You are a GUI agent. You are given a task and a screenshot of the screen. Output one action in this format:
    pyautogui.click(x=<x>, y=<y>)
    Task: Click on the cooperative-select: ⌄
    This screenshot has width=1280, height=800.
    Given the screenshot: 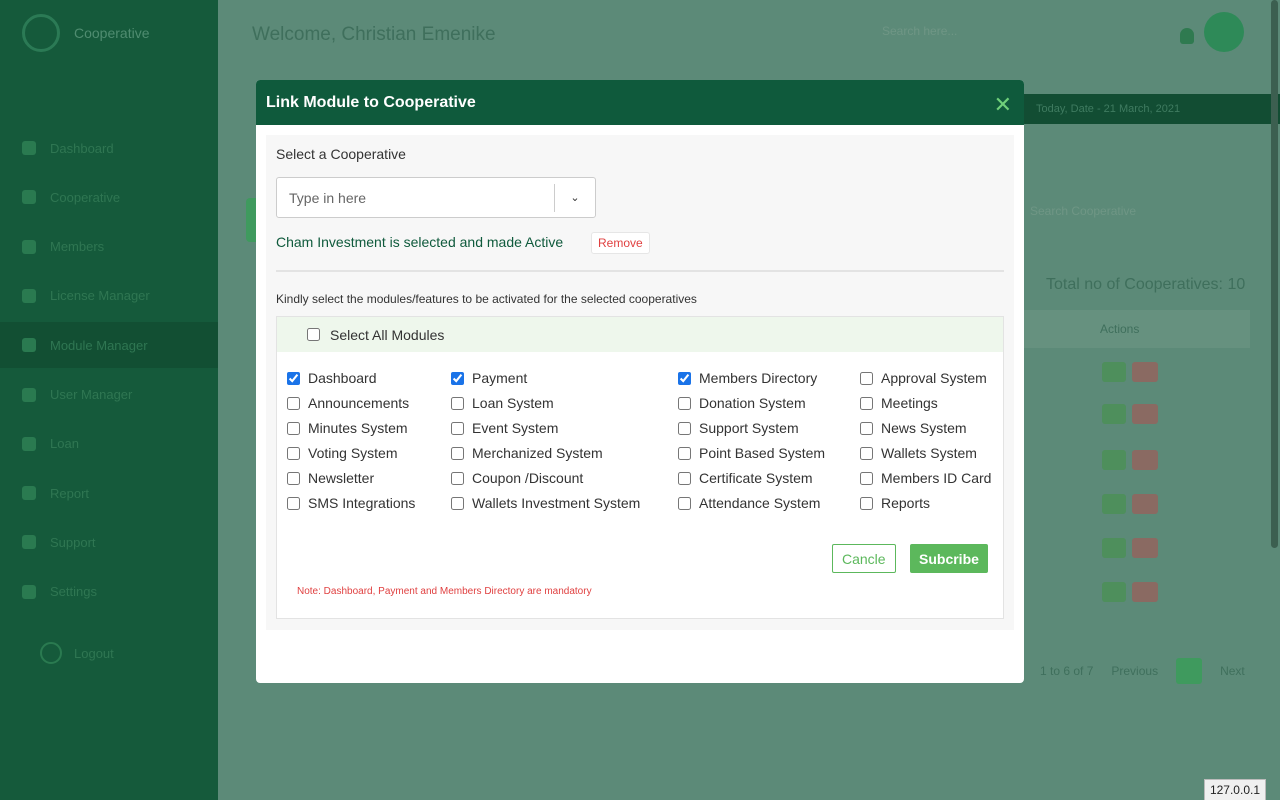 What is the action you would take?
    pyautogui.click(x=436, y=197)
    